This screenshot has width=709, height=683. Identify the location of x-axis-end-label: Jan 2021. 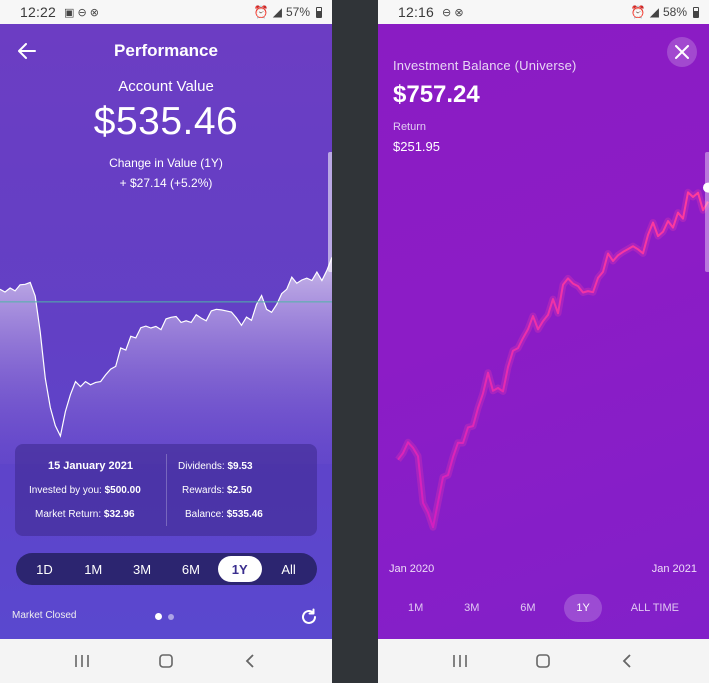
(674, 569).